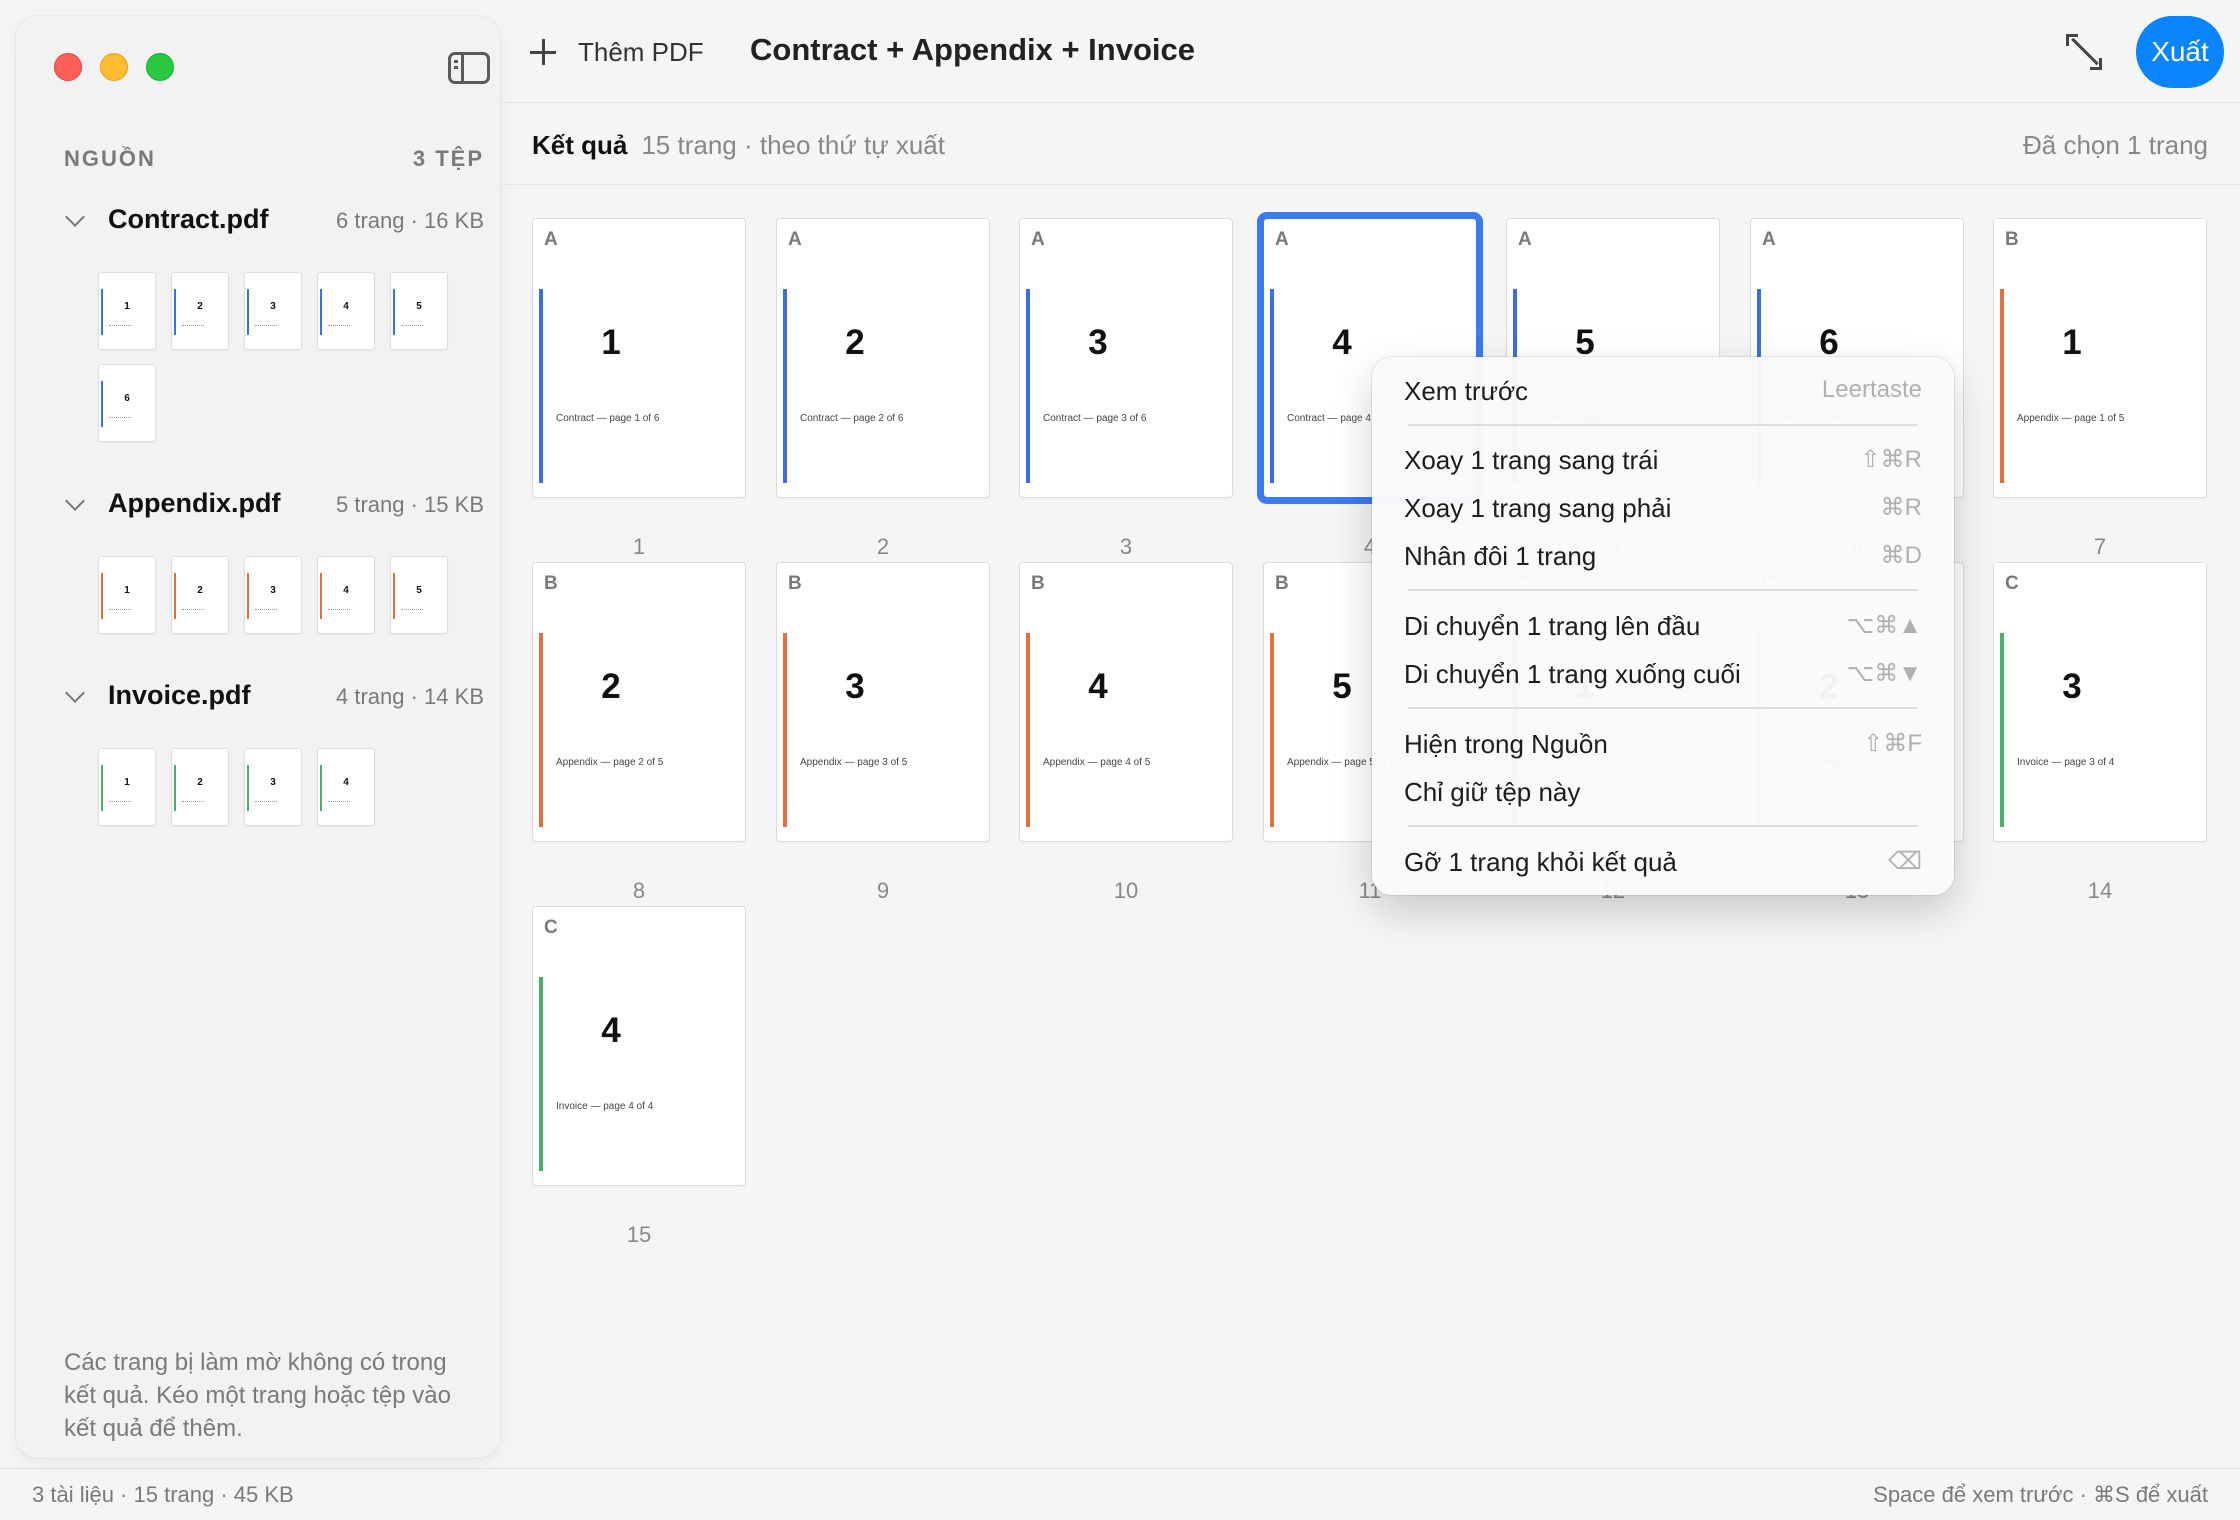 This screenshot has width=2240, height=1520. Describe the element at coordinates (114, 67) in the screenshot. I see `minimize-window-button` at that location.